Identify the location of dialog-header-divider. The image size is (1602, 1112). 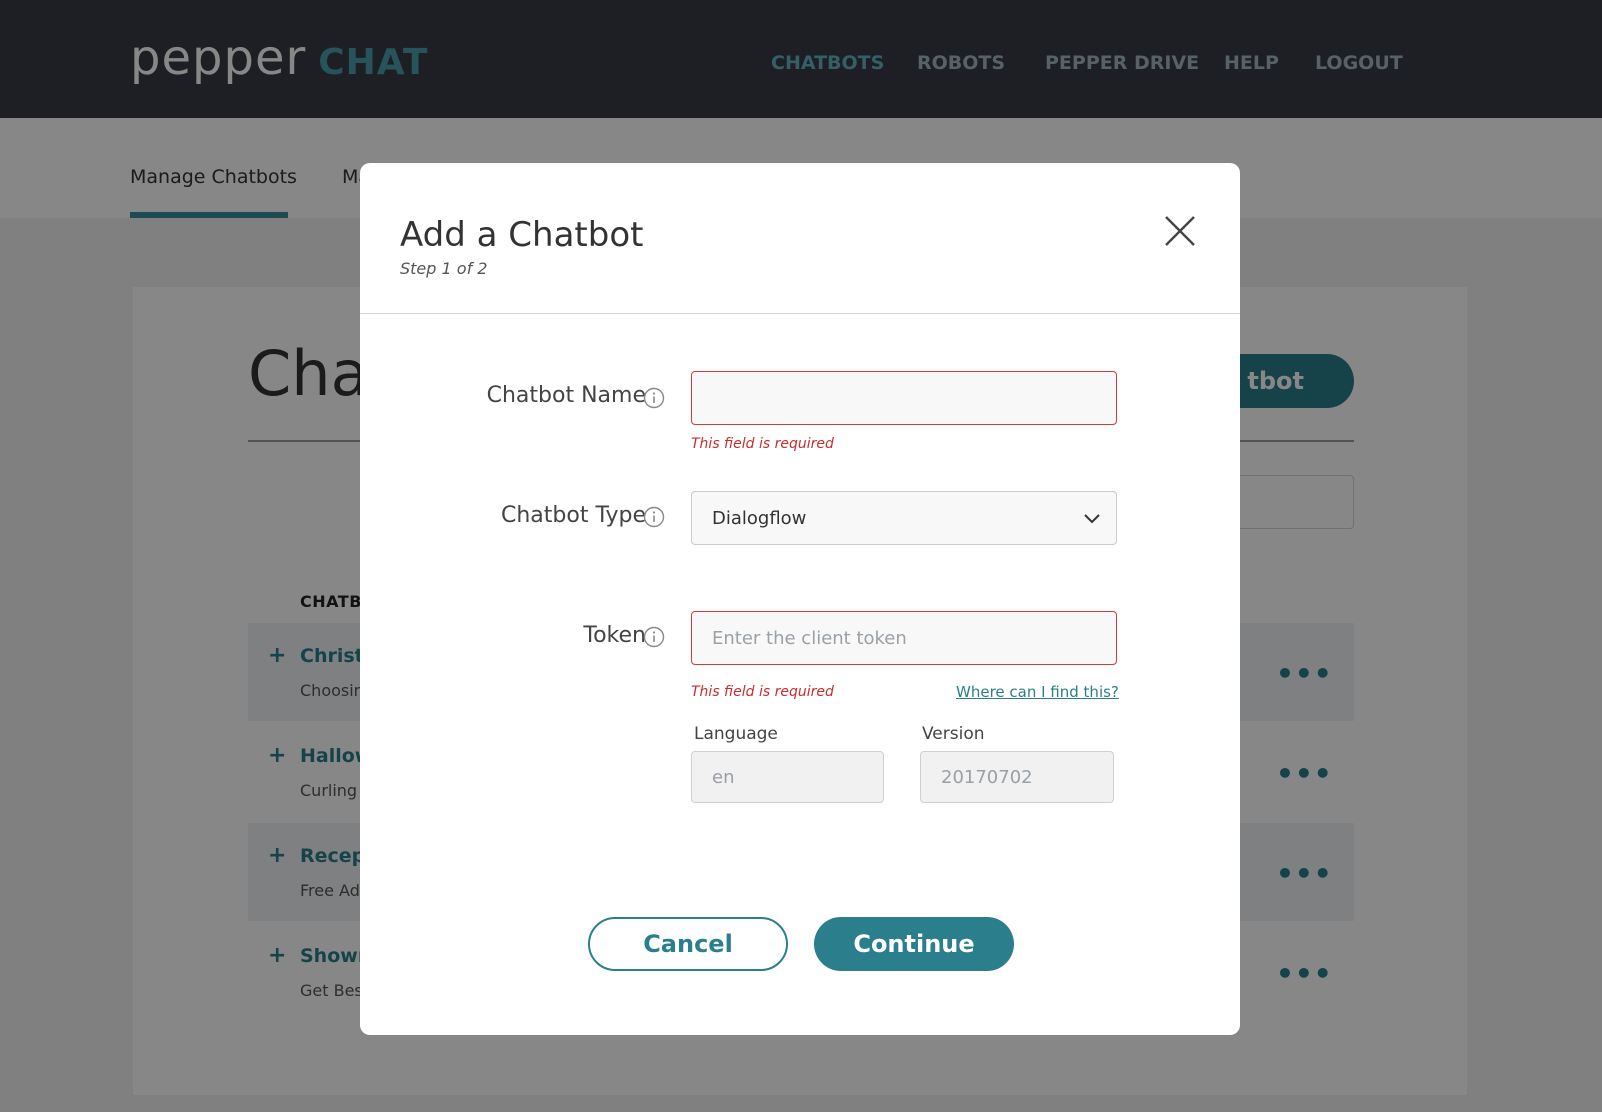
(800, 313).